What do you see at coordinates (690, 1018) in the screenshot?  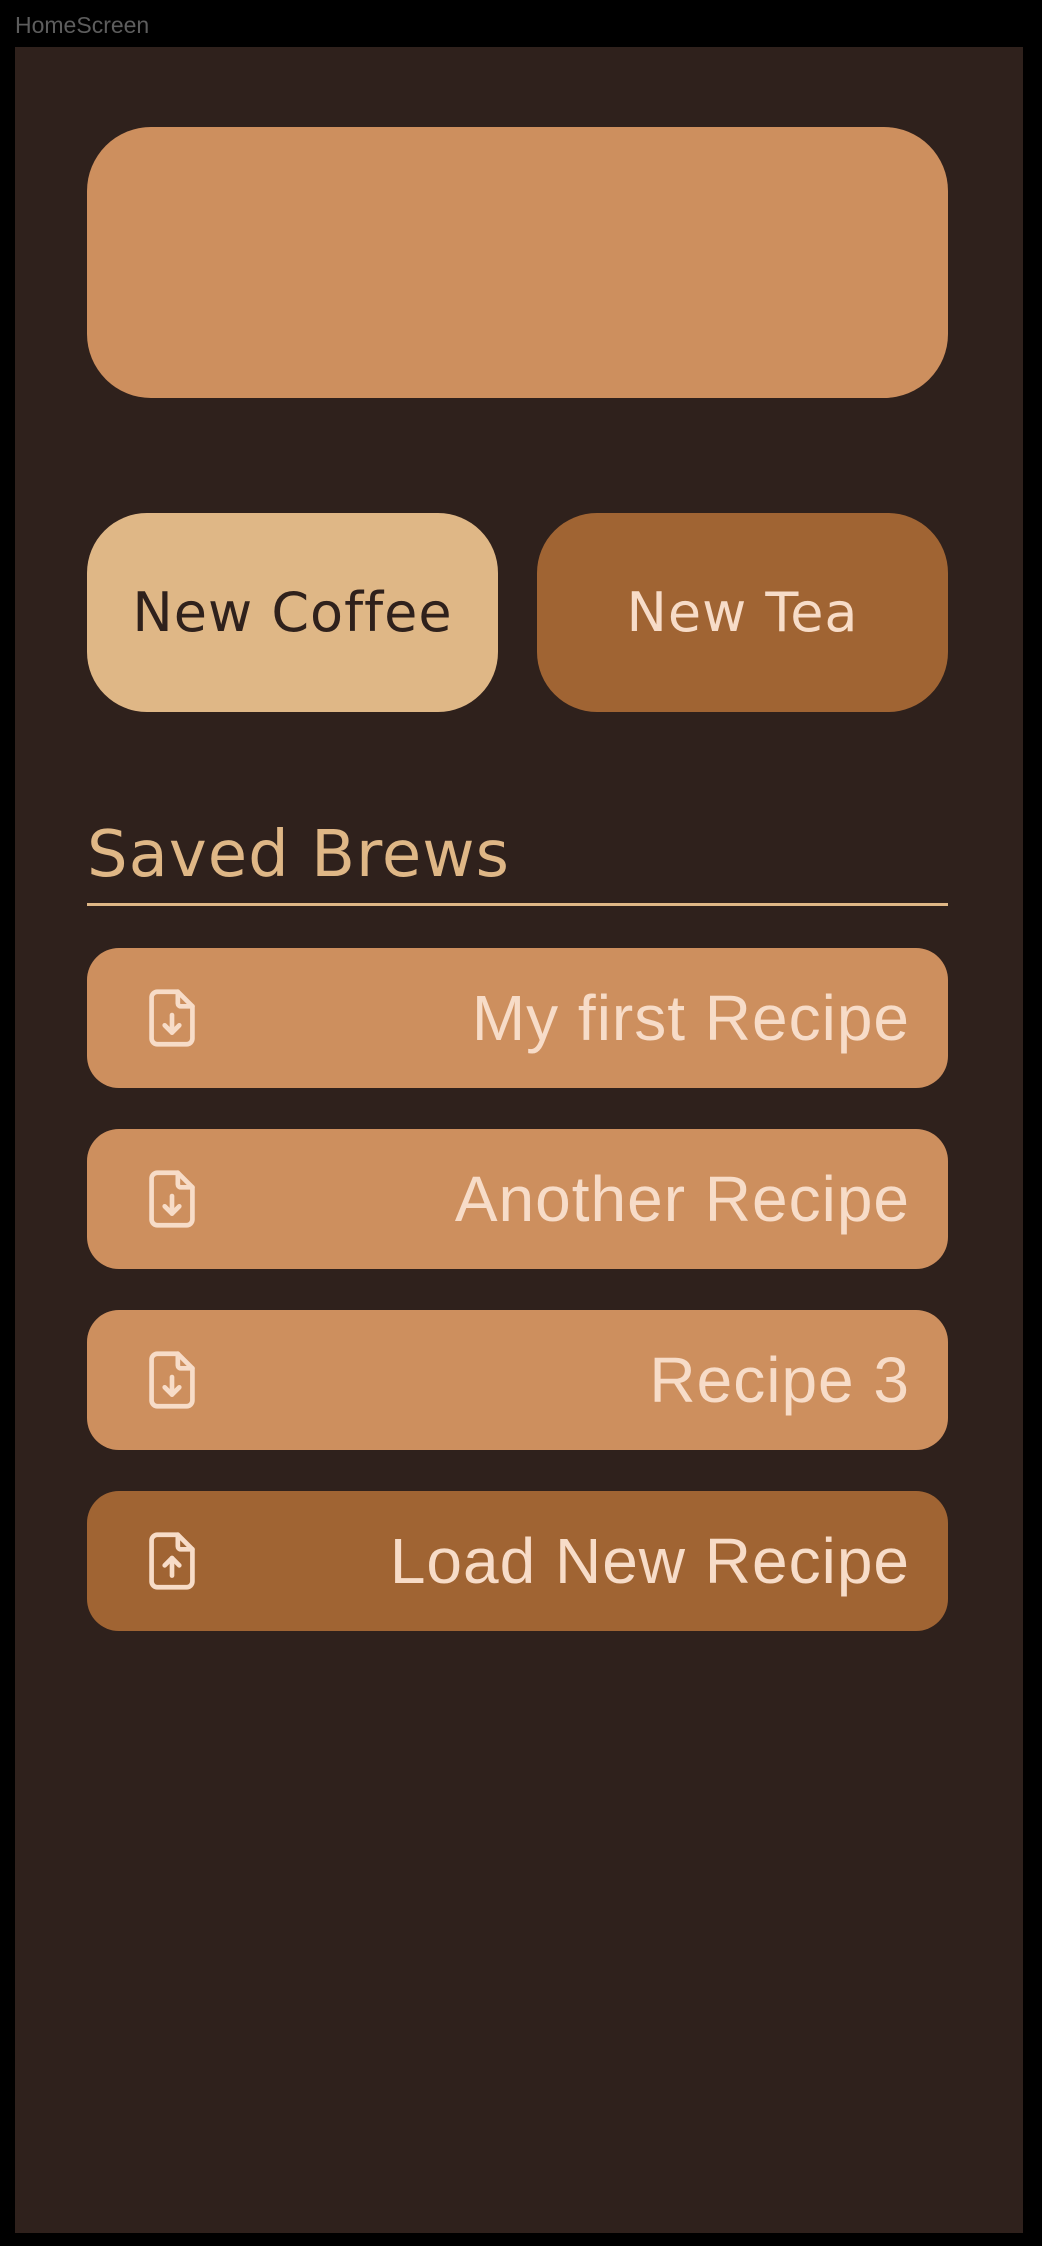 I see `recipe-label: My first Recipe` at bounding box center [690, 1018].